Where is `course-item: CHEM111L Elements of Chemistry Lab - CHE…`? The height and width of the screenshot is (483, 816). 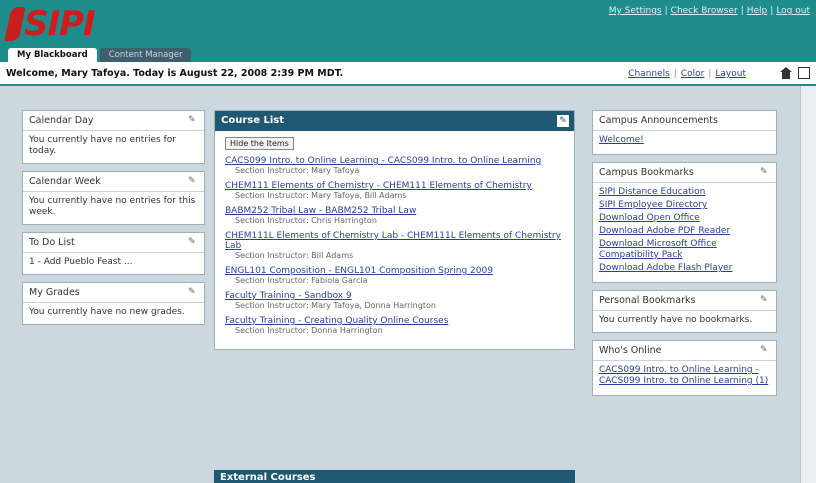
course-item: CHEM111L Elements of Chemistry Lab - CHE… is located at coordinates (394, 246).